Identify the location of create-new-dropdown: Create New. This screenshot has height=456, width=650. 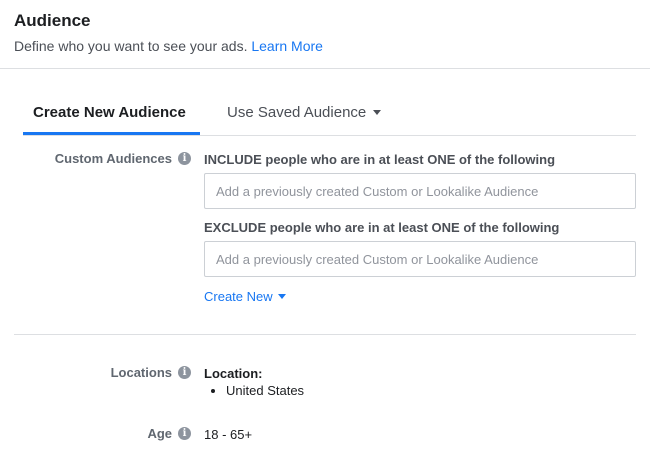
(245, 296).